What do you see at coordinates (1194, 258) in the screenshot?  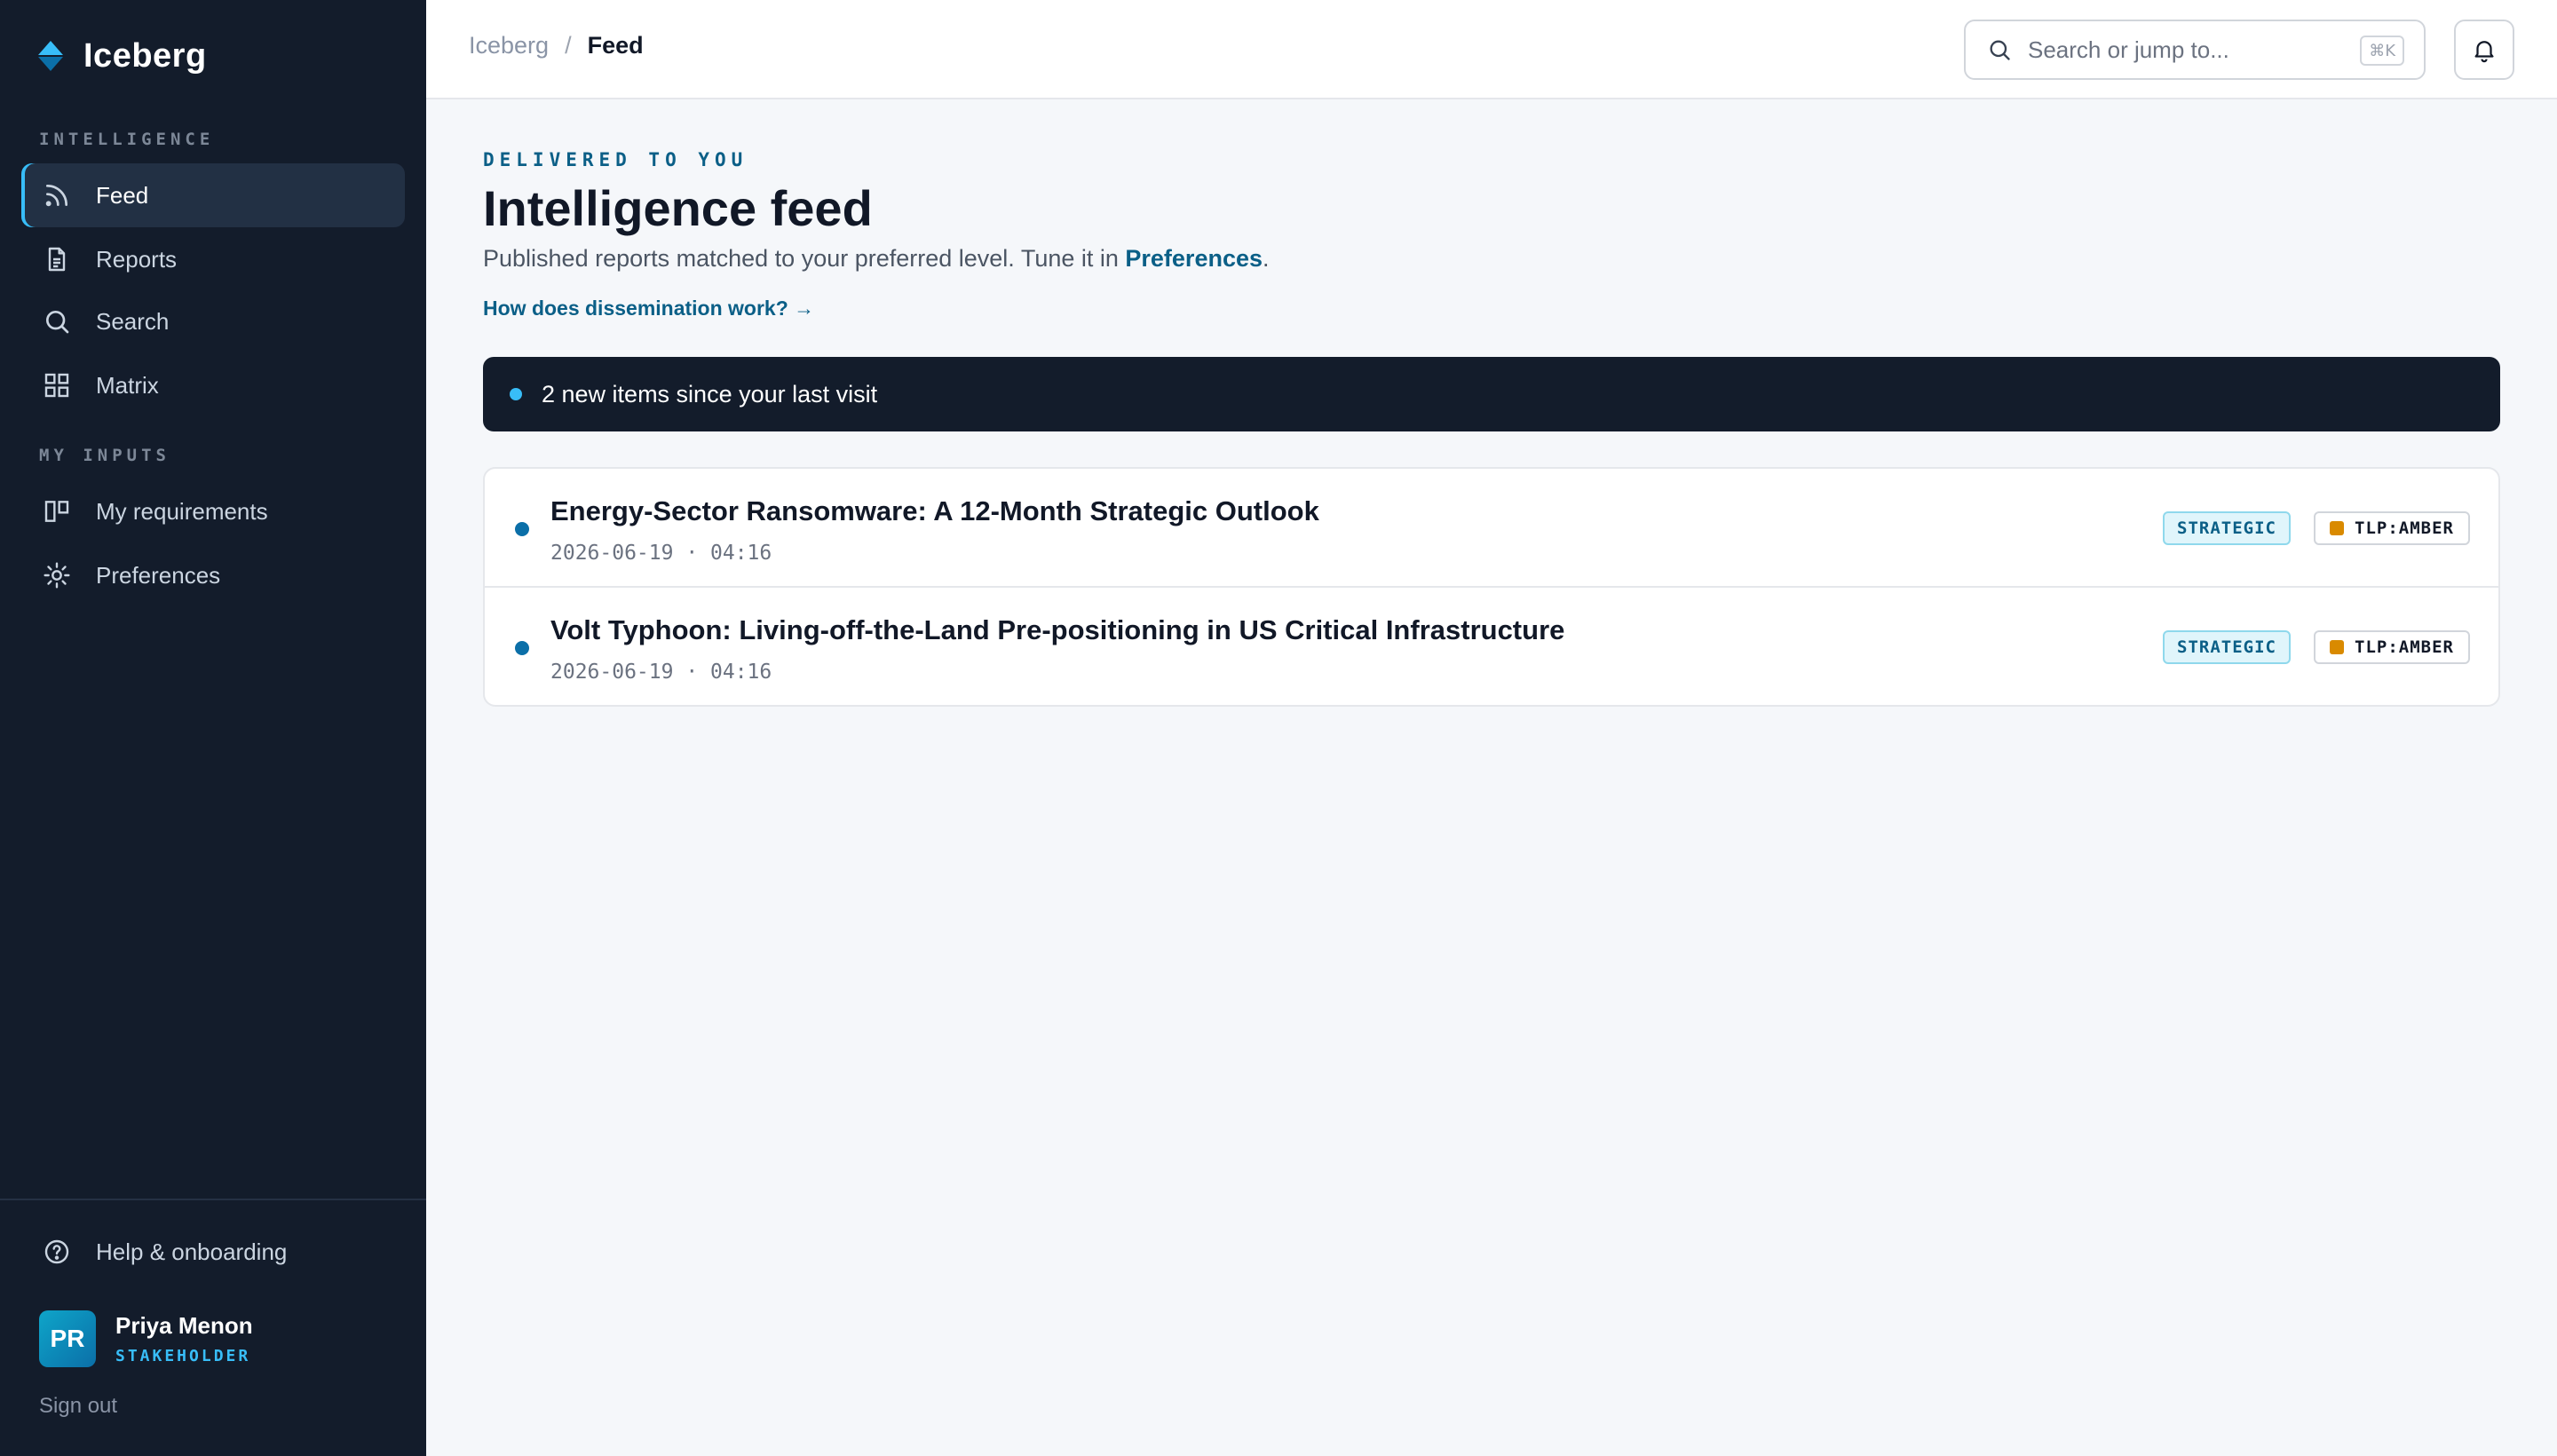 I see `preferences-link: Preferences` at bounding box center [1194, 258].